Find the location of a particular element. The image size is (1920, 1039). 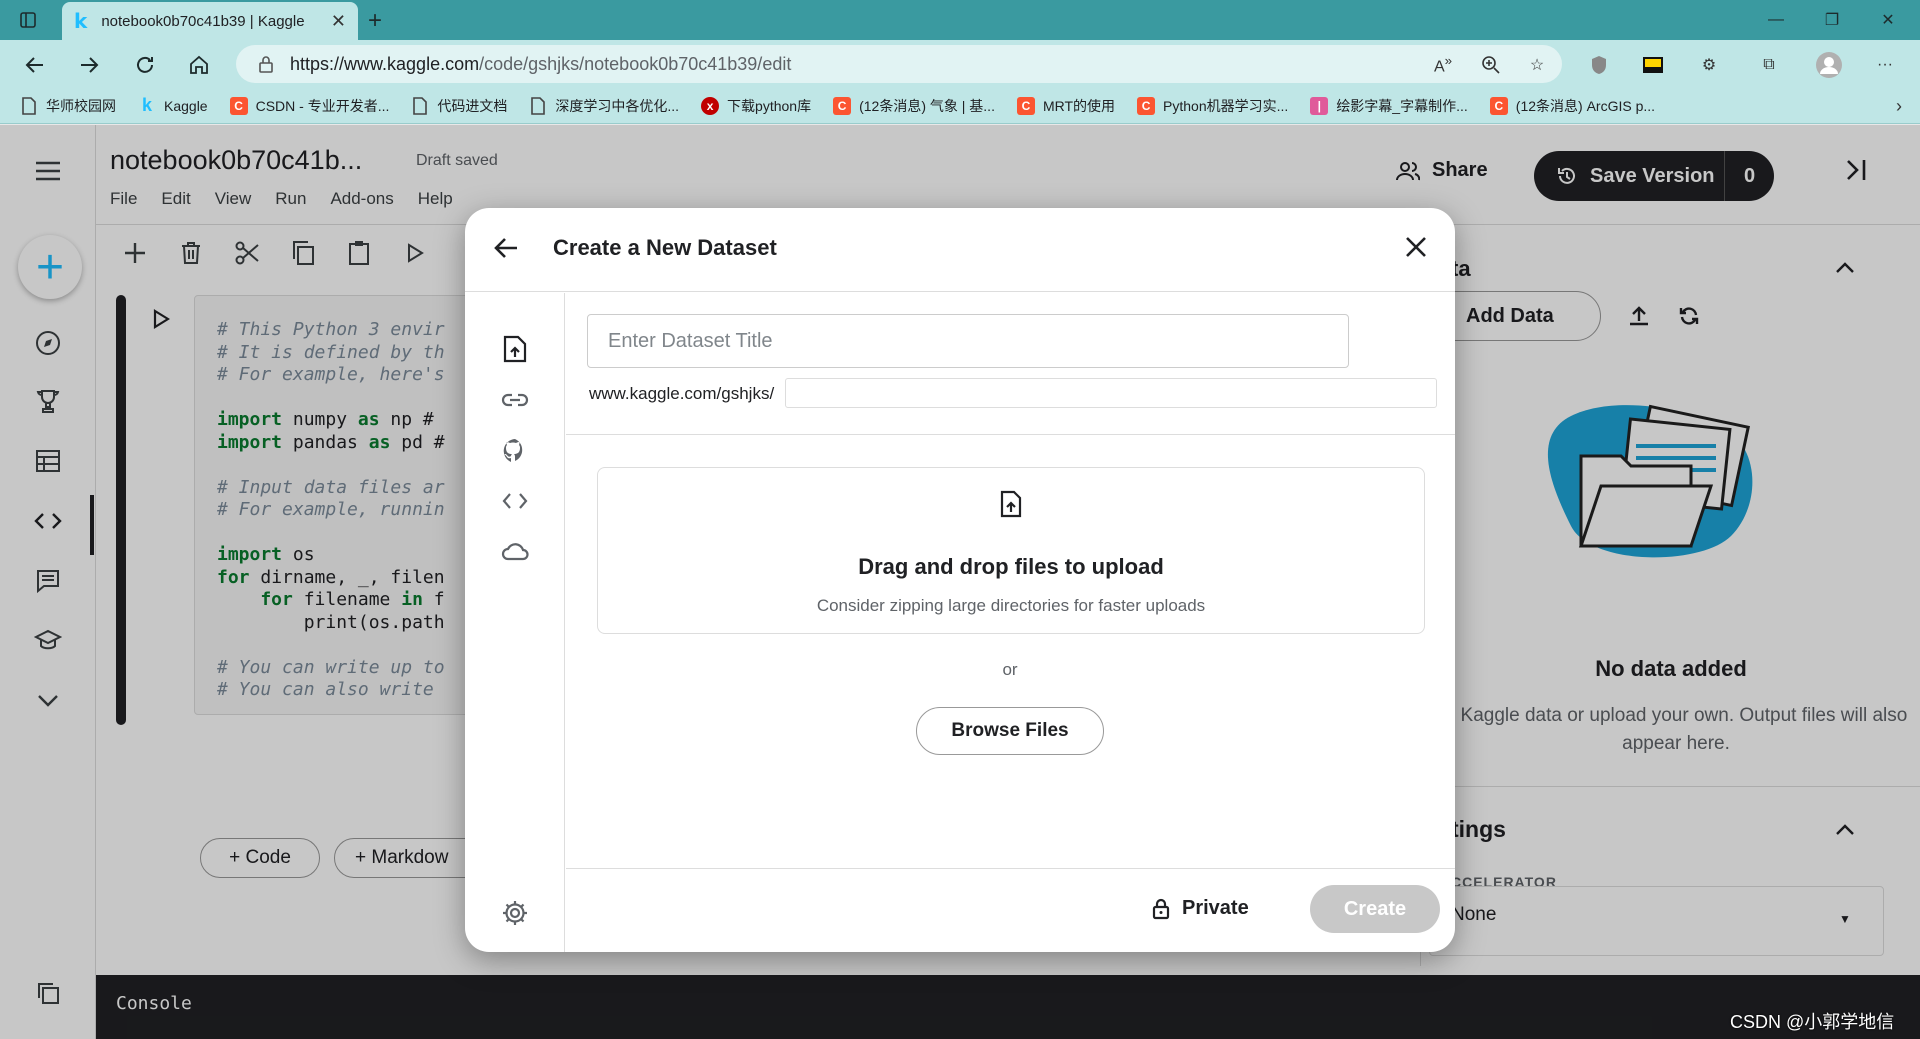

bookmark-item: 华师校园网 is located at coordinates (68, 106).